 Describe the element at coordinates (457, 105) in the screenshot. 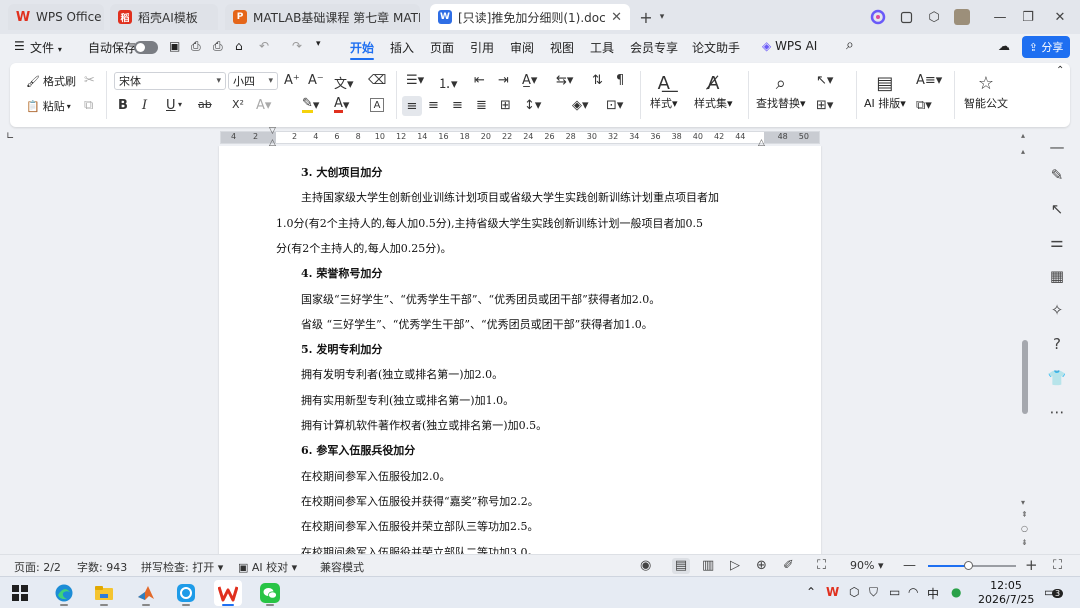

I see `align-right-icon: ≡` at that location.